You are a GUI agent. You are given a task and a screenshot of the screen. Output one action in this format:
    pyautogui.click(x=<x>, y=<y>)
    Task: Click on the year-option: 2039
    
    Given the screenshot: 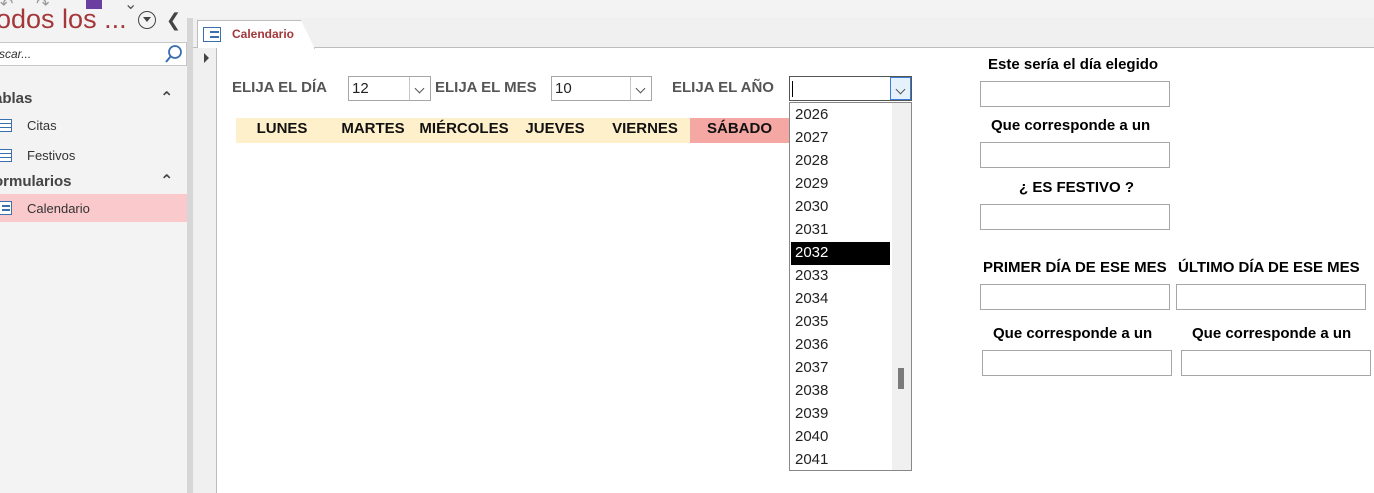 What is the action you would take?
    pyautogui.click(x=840, y=414)
    